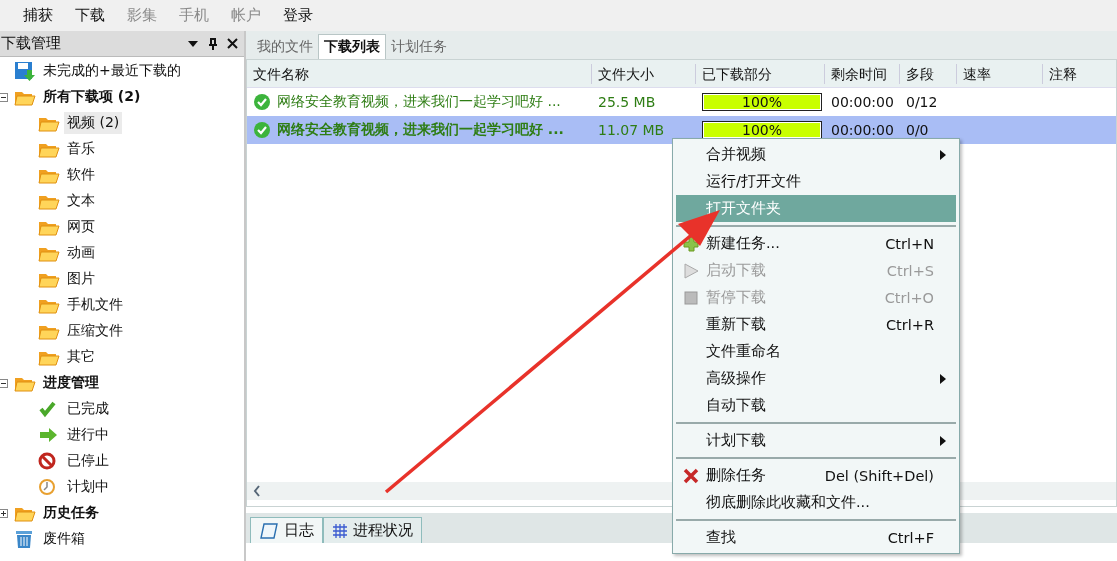 This screenshot has height=561, width=1117. What do you see at coordinates (631, 130) in the screenshot?
I see `table-cell-text: 11.07 MB` at bounding box center [631, 130].